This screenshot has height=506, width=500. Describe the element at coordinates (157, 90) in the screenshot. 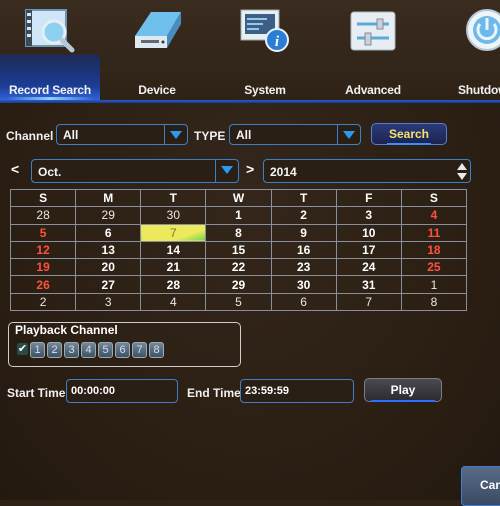

I see `tab-label: Device` at that location.